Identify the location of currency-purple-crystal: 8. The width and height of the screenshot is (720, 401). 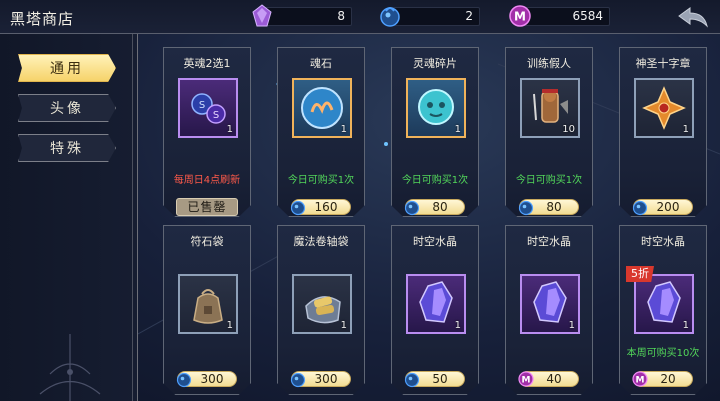
(302, 15).